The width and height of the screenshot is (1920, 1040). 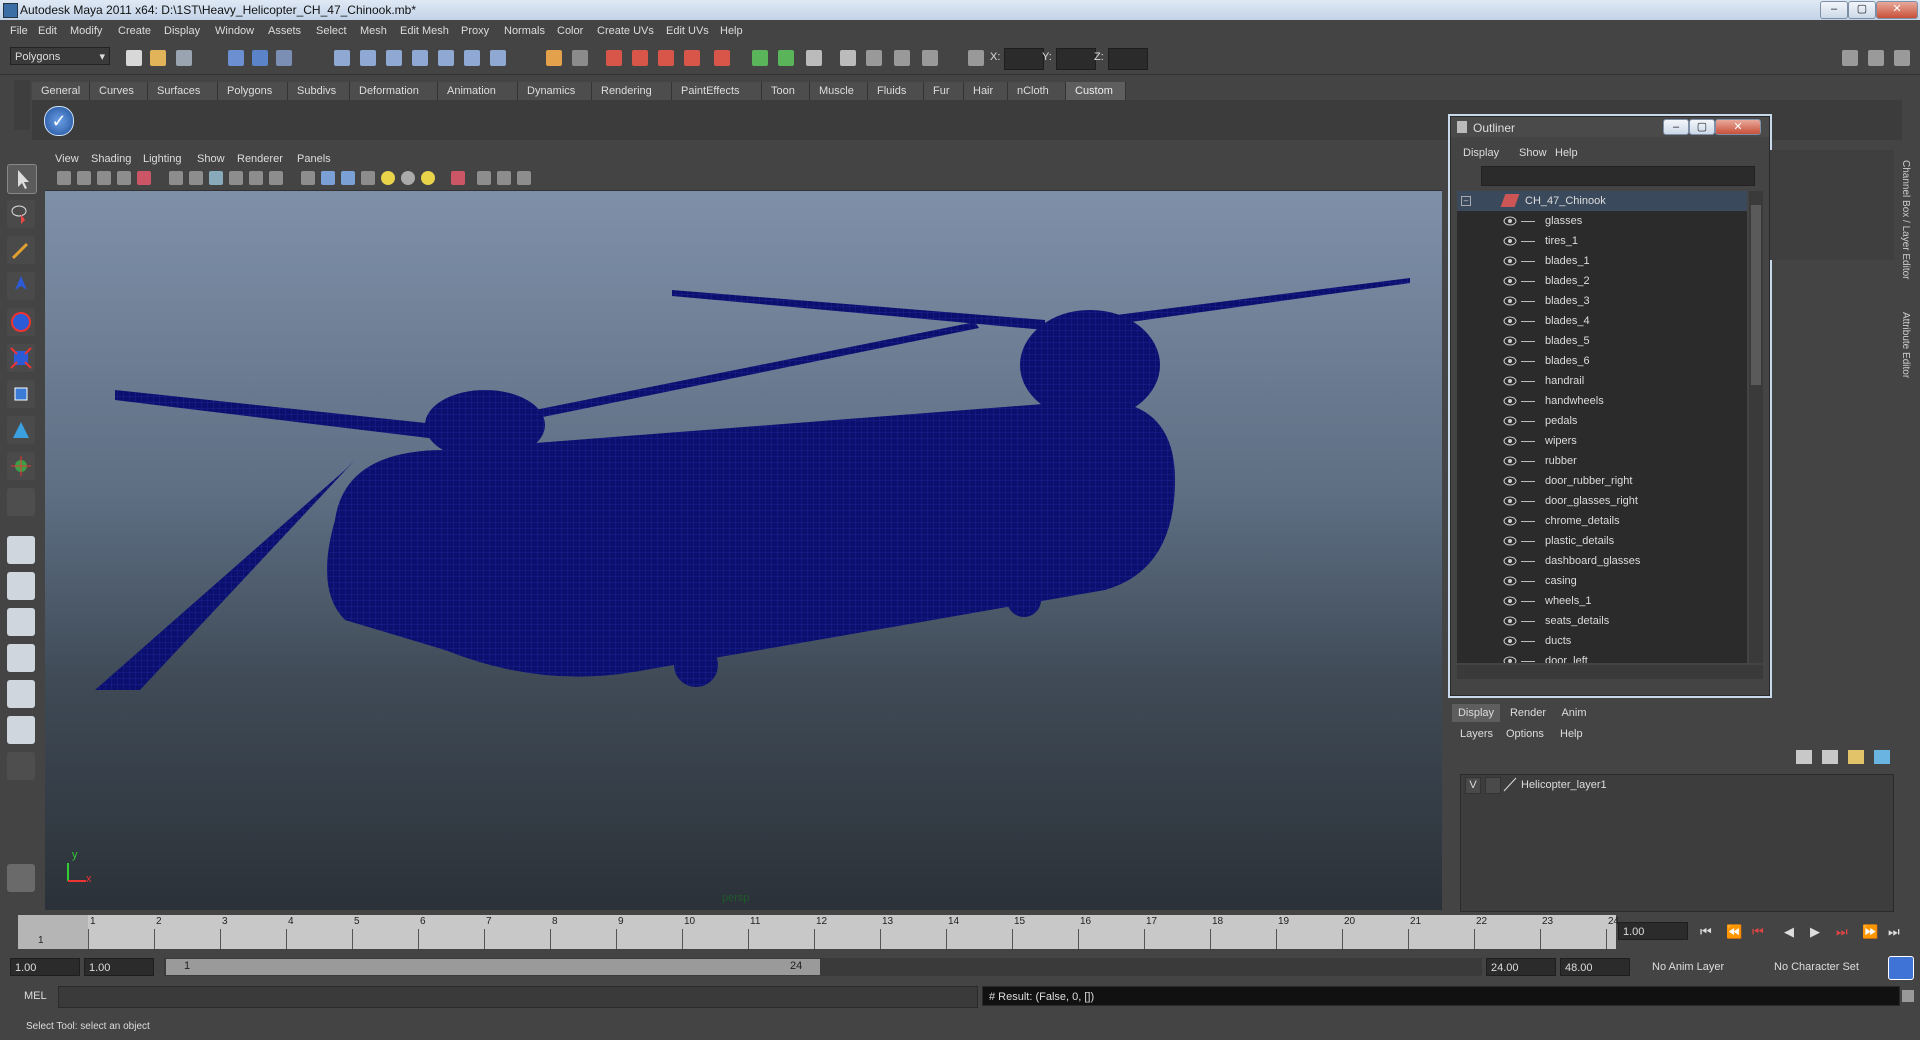 I want to click on list-item: rubber, so click(x=1602, y=461).